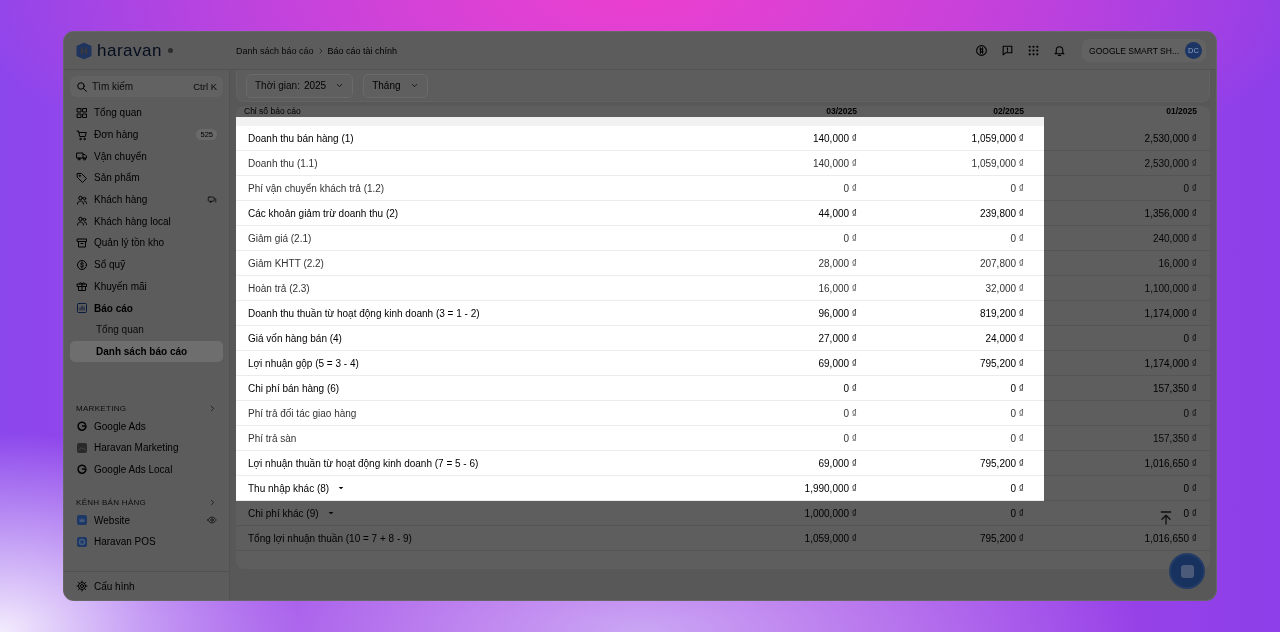  What do you see at coordinates (283, 513) in the screenshot?
I see `row-label: Chi phí khác (9)` at bounding box center [283, 513].